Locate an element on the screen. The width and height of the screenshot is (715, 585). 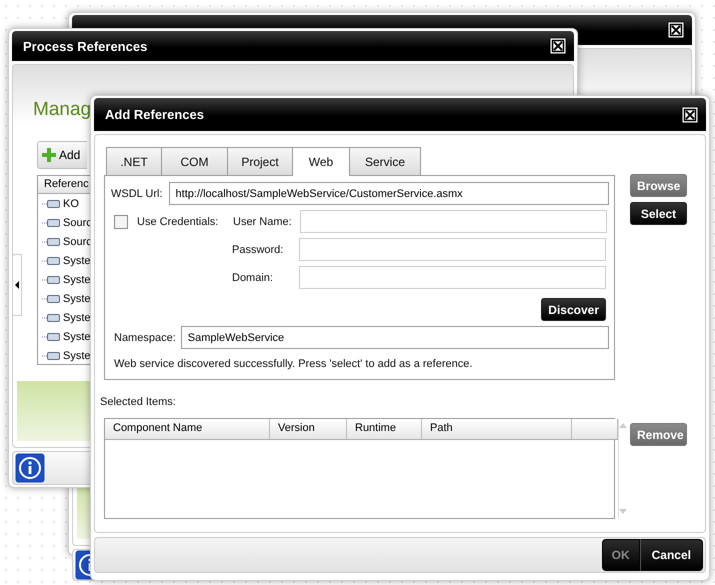
dialog-button: Cancel is located at coordinates (671, 555).